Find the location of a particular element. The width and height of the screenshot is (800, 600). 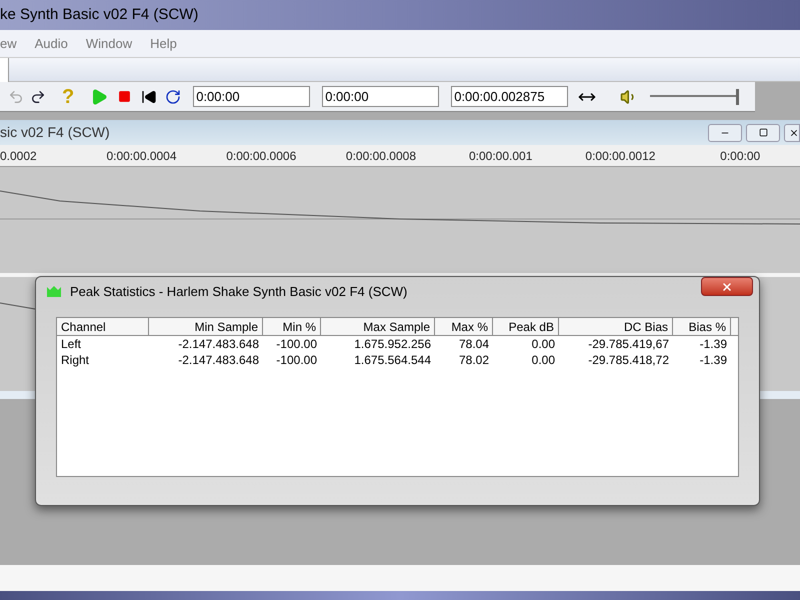

time-field: 0:00:00.002875 is located at coordinates (509, 96).